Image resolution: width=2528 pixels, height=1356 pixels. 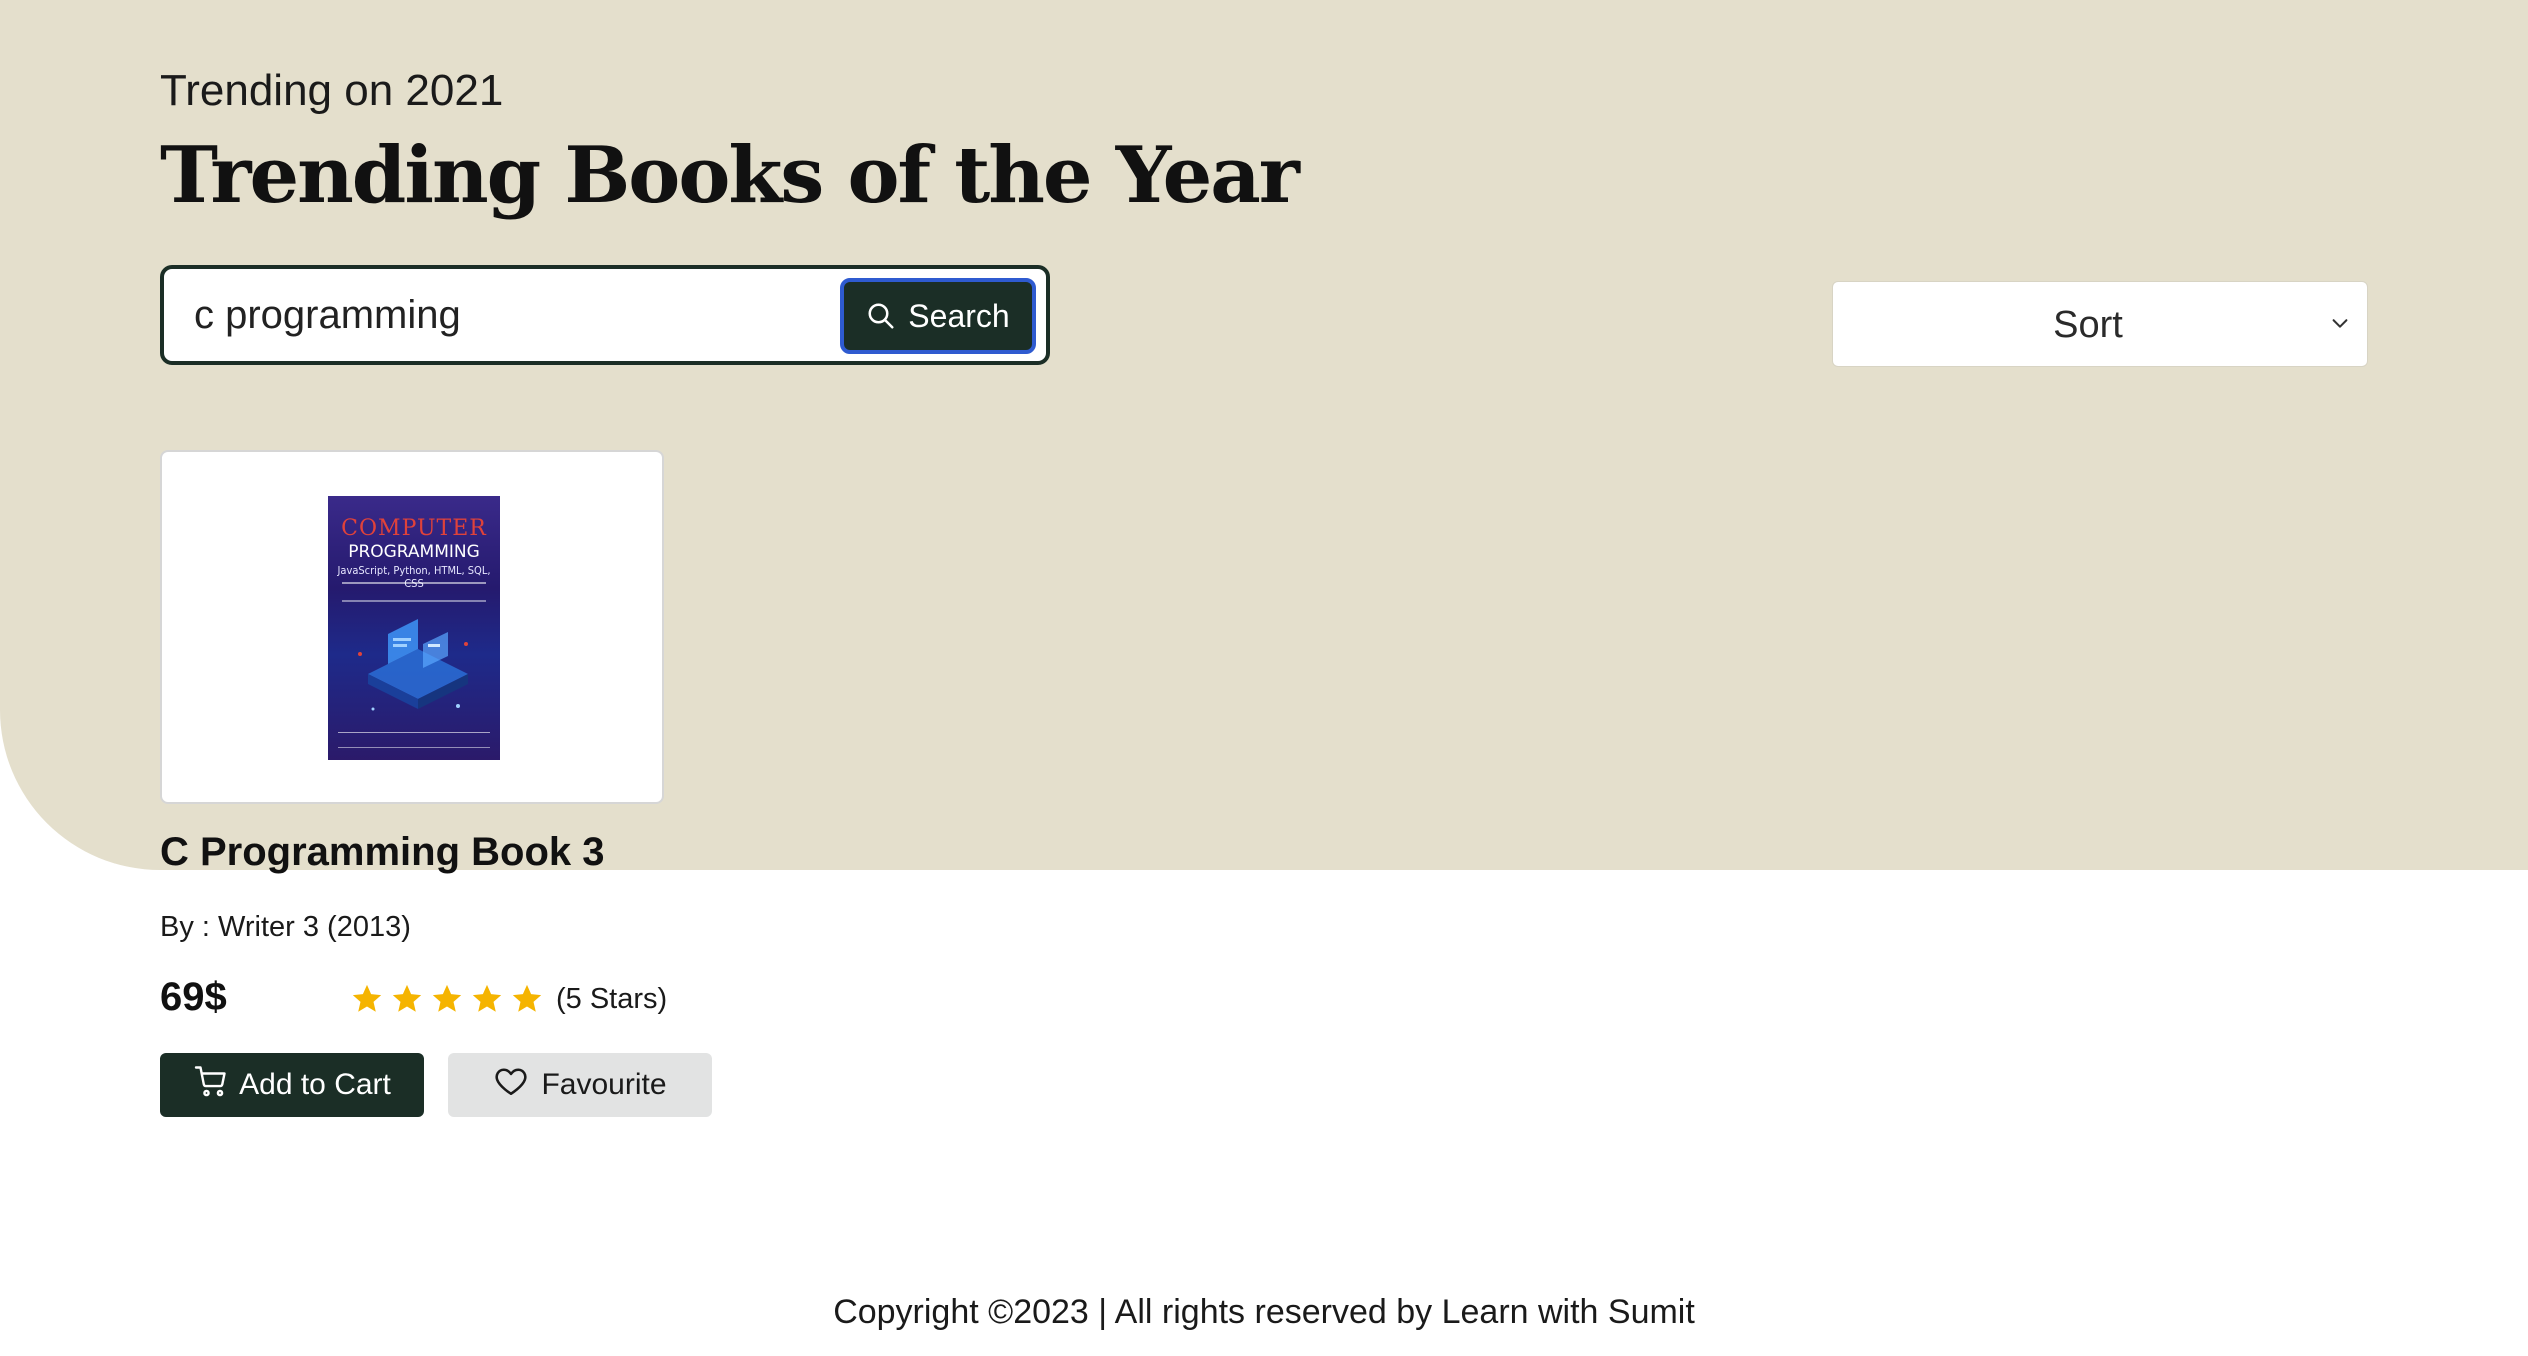 What do you see at coordinates (285, 927) in the screenshot?
I see `book-author: By : Writer 3 (2013)` at bounding box center [285, 927].